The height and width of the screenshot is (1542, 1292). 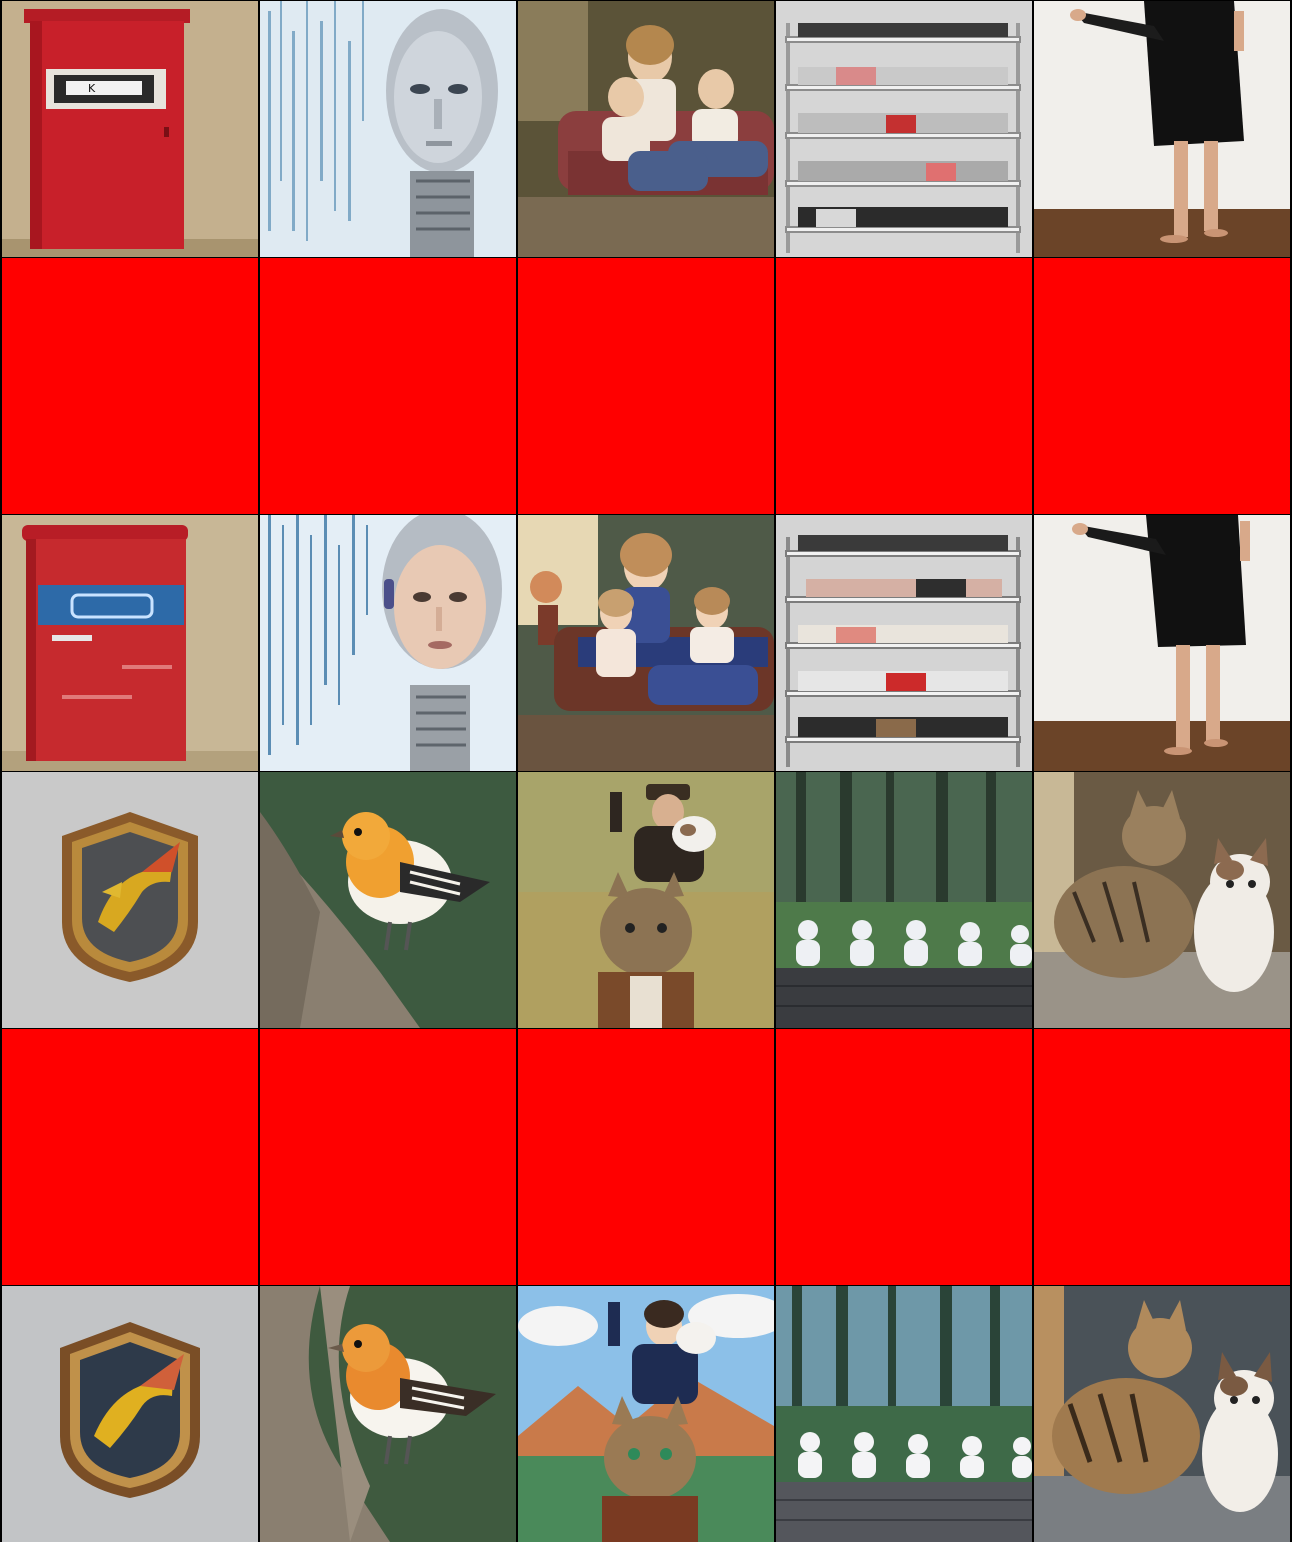 I want to click on tile-red-mailbox: K, so click(x=130, y=129).